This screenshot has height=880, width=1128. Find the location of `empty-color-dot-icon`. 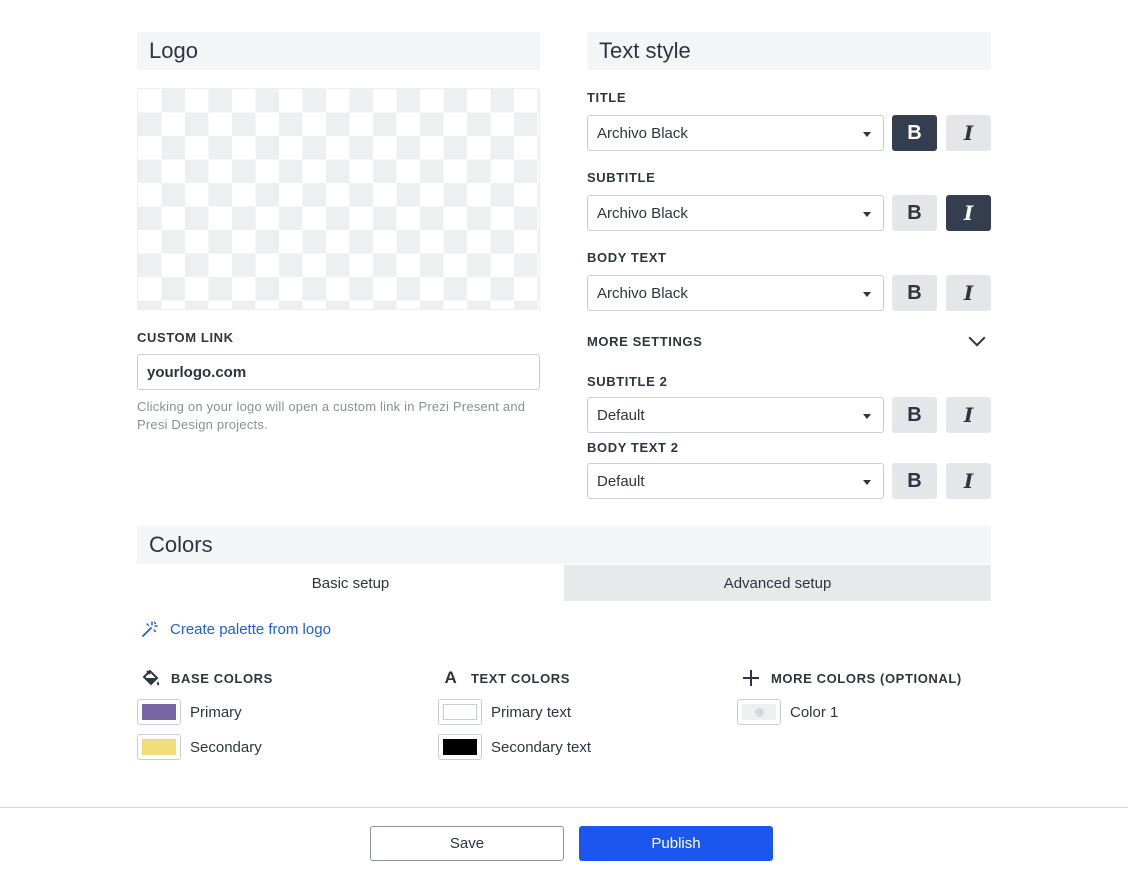

empty-color-dot-icon is located at coordinates (759, 712).